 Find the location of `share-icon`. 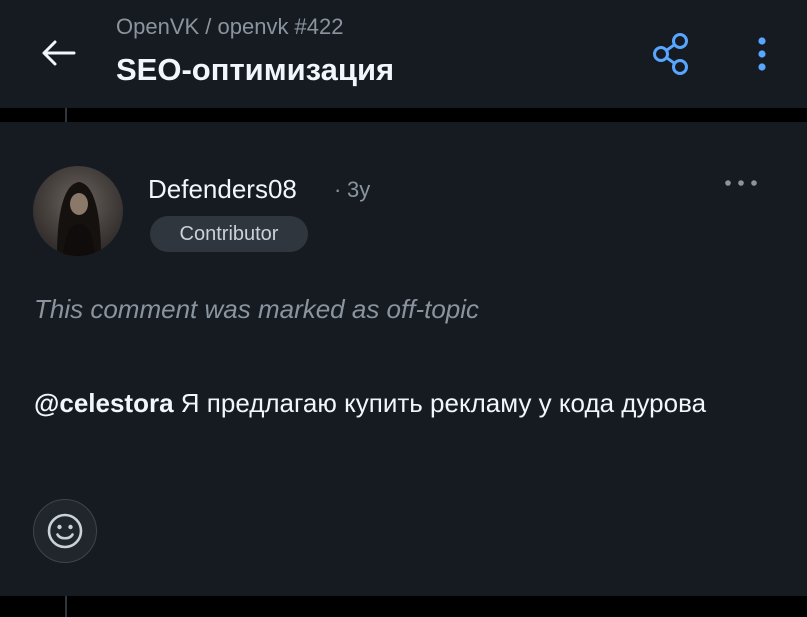

share-icon is located at coordinates (670, 54).